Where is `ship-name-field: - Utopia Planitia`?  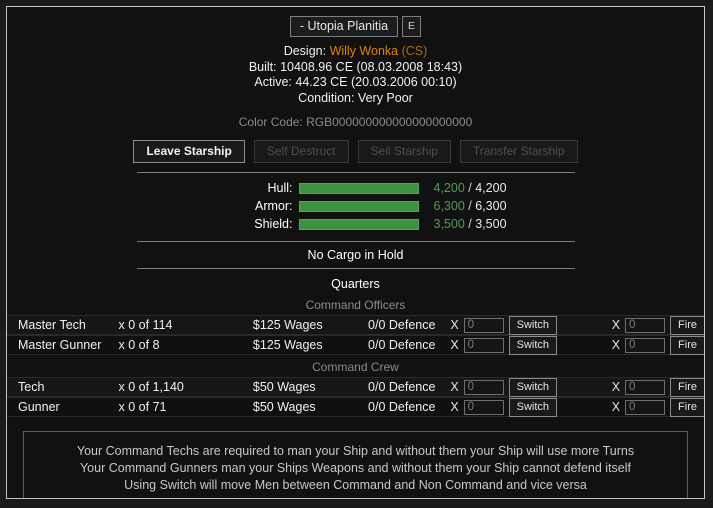 ship-name-field: - Utopia Planitia is located at coordinates (343, 26).